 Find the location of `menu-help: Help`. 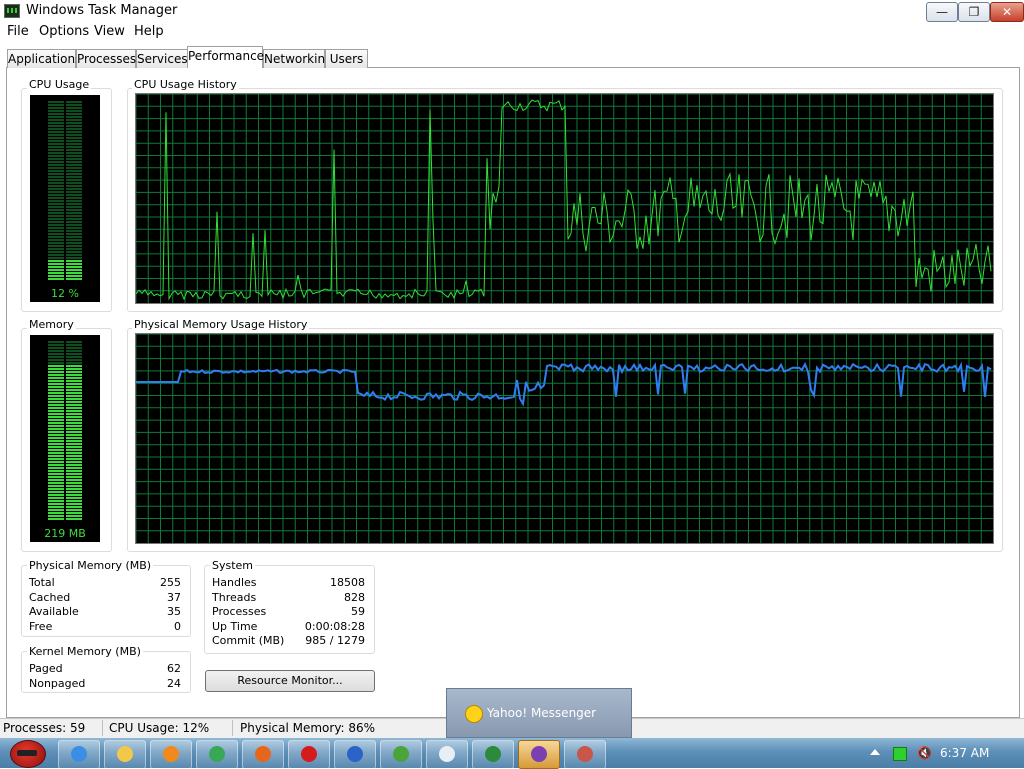

menu-help: Help is located at coordinates (149, 31).